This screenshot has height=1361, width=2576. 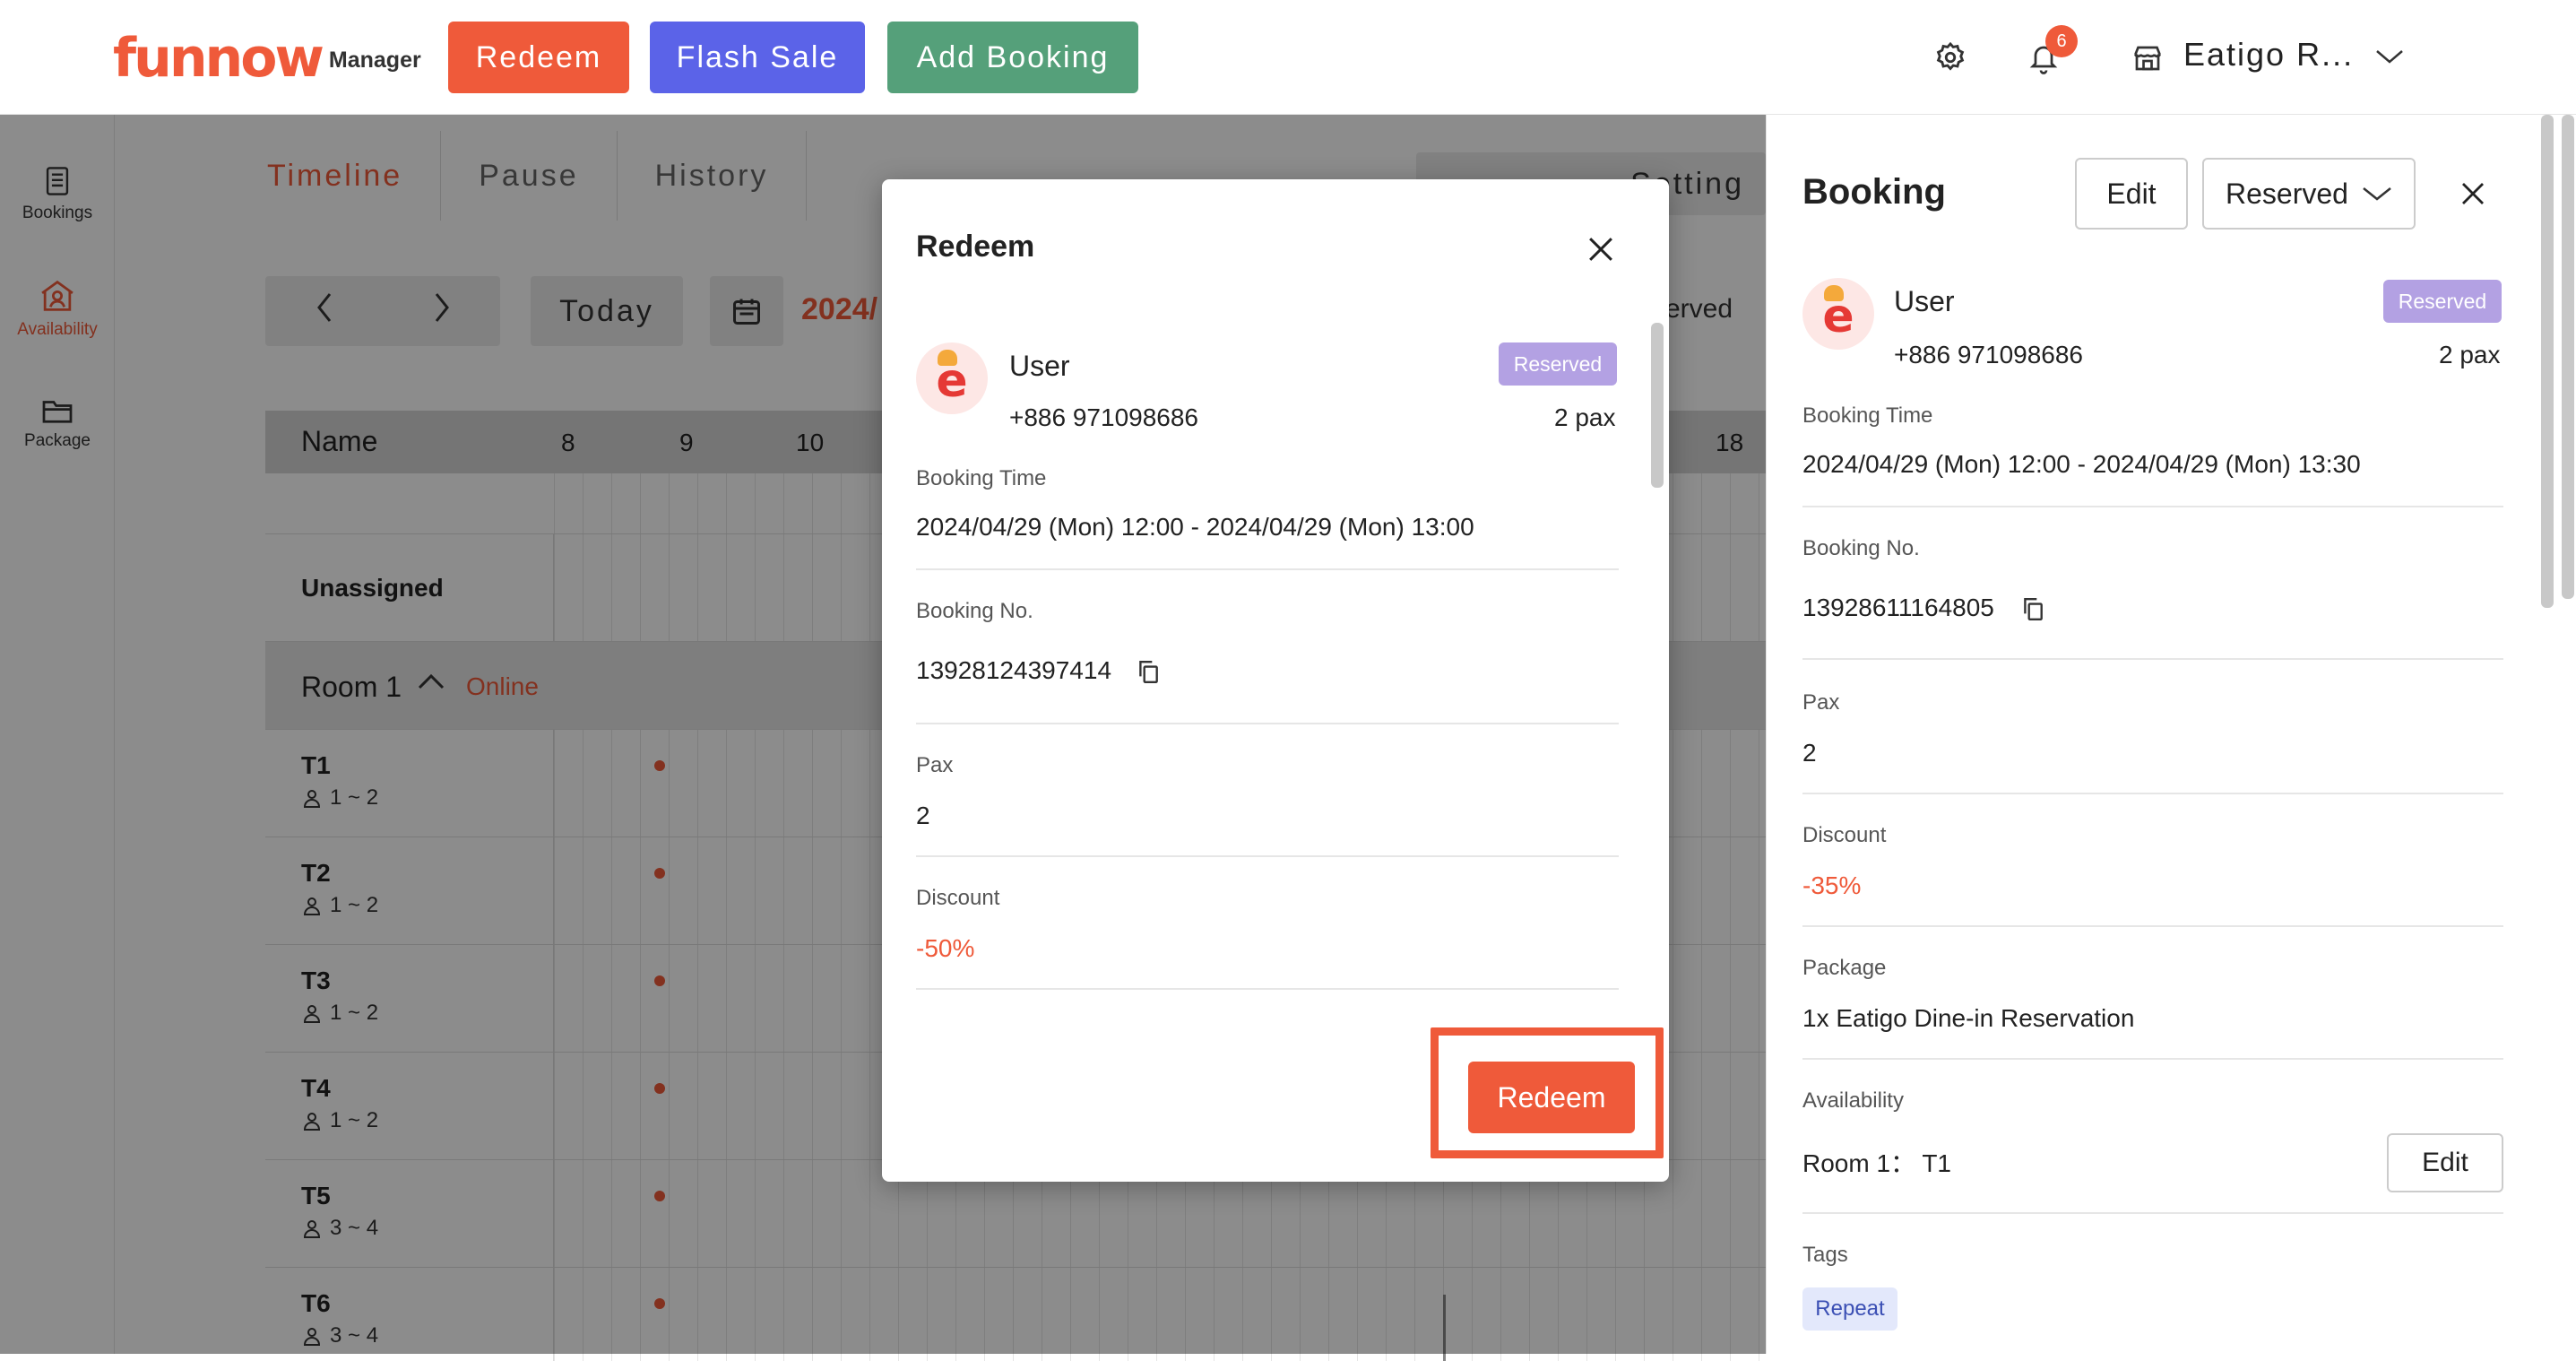 What do you see at coordinates (1968, 1018) in the screenshot?
I see `package-value: 1x Eatigo Dine-in Reservation` at bounding box center [1968, 1018].